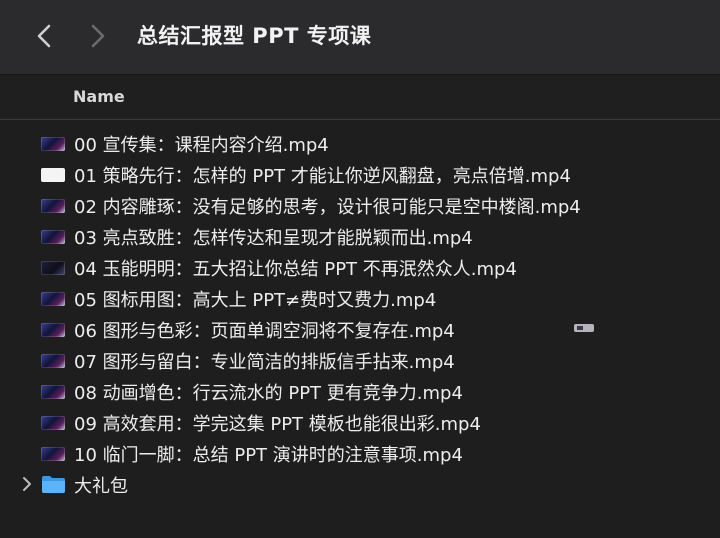 This screenshot has height=538, width=720. What do you see at coordinates (277, 424) in the screenshot?
I see `file-name: 09 高效套用：学完这集 PPT 模板也能很出彩.mp4` at bounding box center [277, 424].